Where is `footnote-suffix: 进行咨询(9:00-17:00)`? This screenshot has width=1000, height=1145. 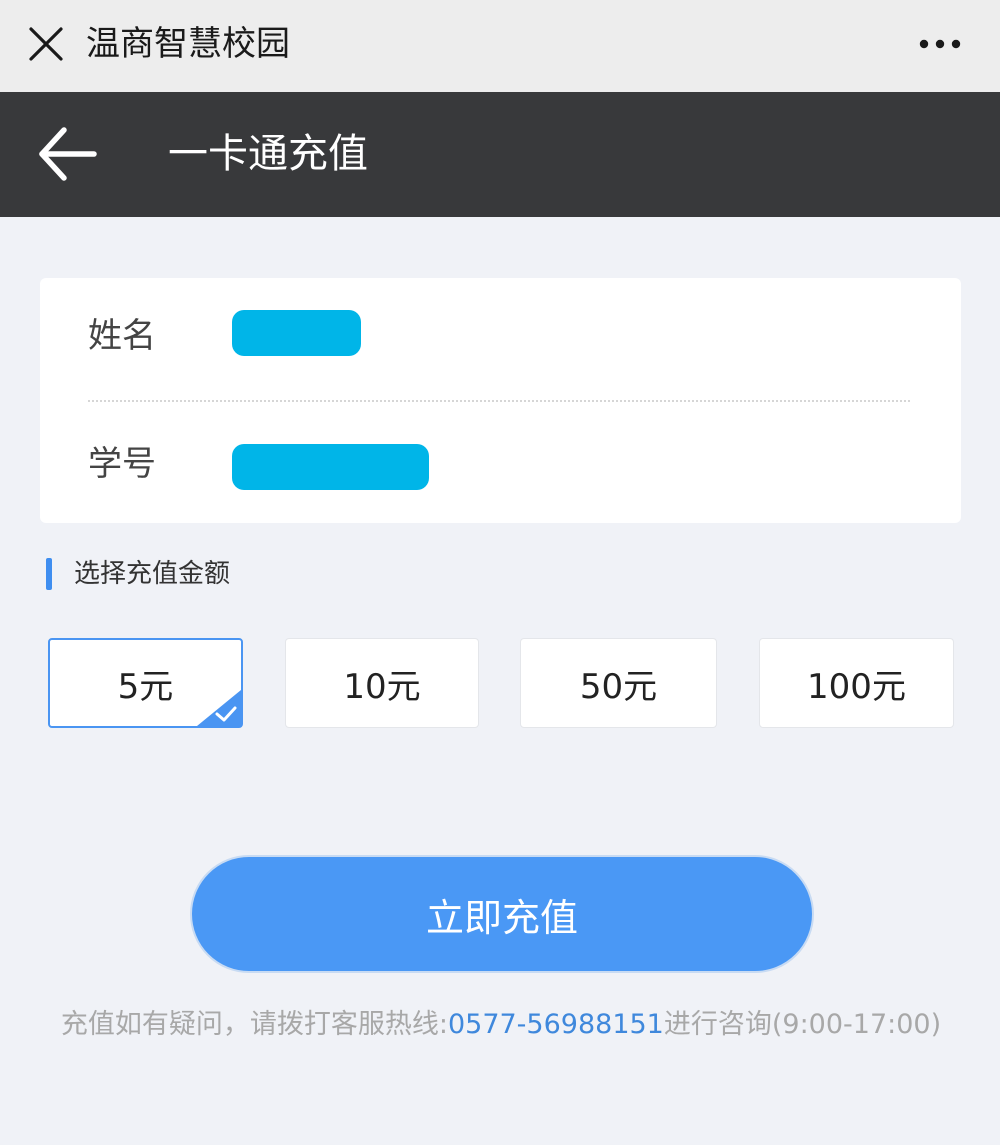
footnote-suffix: 进行咨询(9:00-17:00) is located at coordinates (802, 1024).